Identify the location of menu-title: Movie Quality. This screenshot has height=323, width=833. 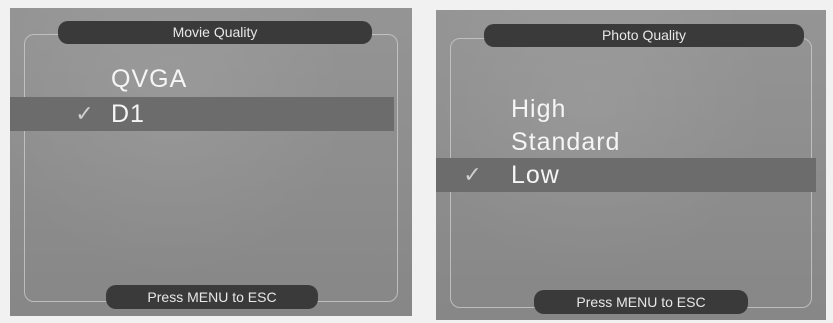
(215, 32).